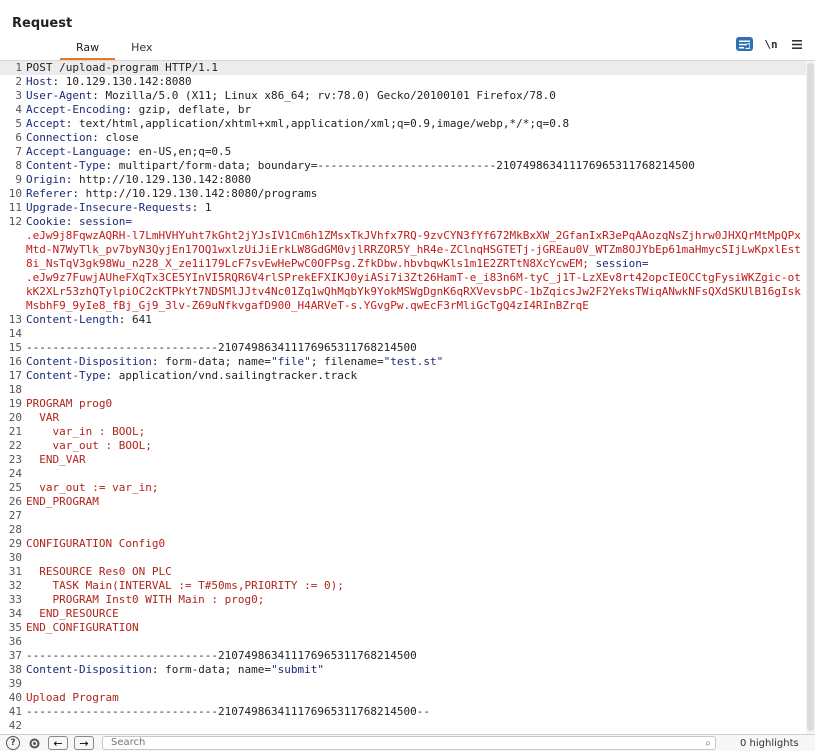  Describe the element at coordinates (195, 193) in the screenshot. I see `header-value: : http://10.129.130.142:8080/programs` at that location.